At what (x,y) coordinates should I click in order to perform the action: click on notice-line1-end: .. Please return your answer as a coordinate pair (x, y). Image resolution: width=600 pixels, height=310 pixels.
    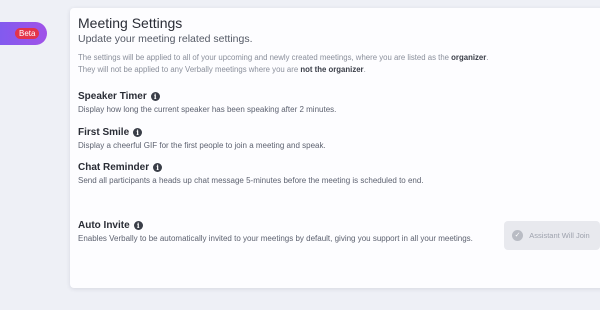
    Looking at the image, I should click on (487, 57).